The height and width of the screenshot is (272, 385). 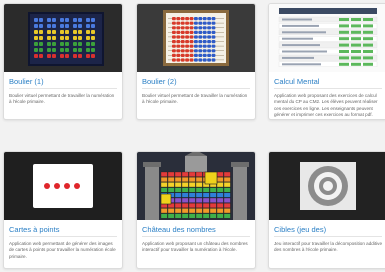 I want to click on card-title: Cibles (jeu des), so click(x=328, y=229).